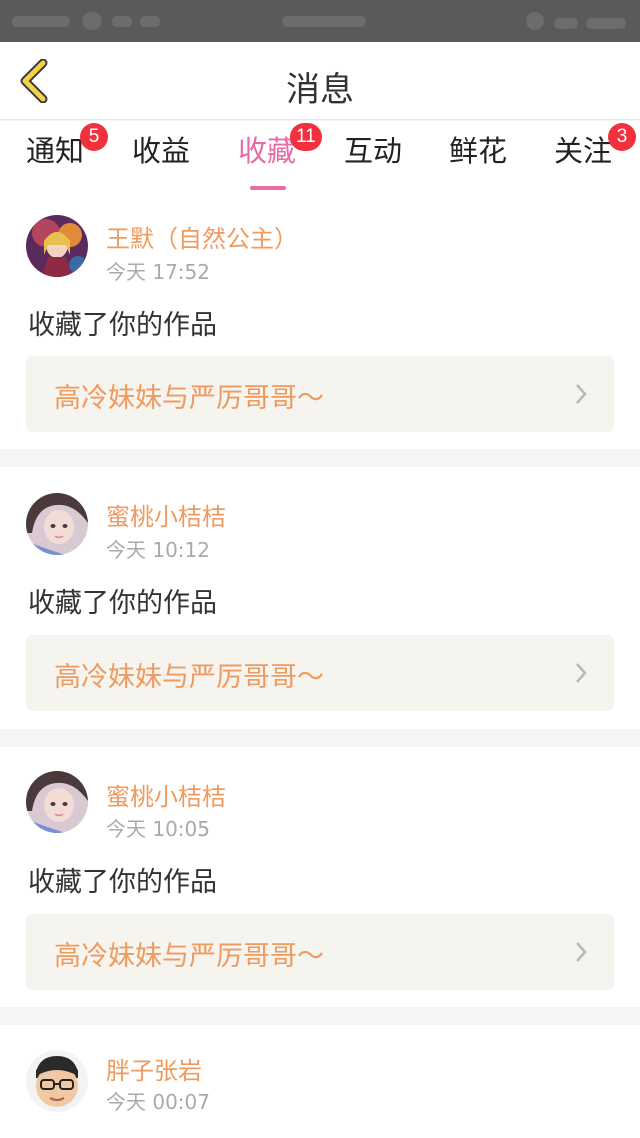 The width and height of the screenshot is (640, 1138). What do you see at coordinates (161, 151) in the screenshot?
I see `tab-label: 收益` at bounding box center [161, 151].